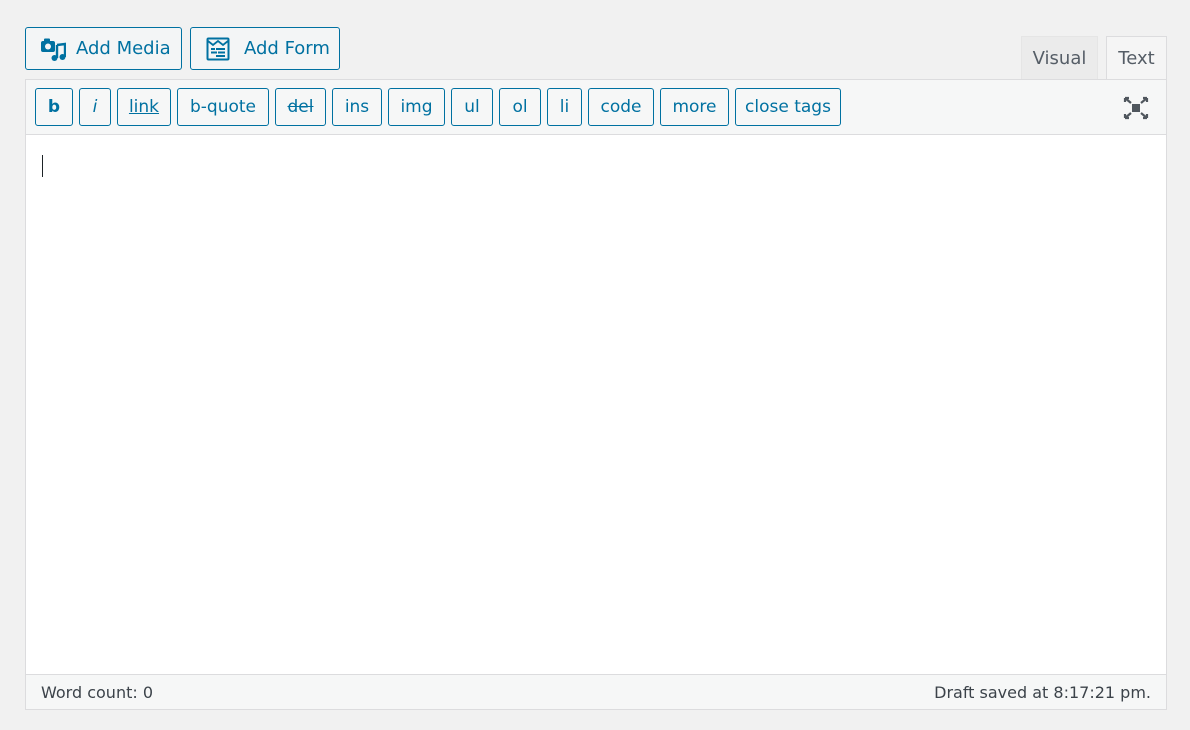 The height and width of the screenshot is (730, 1190). What do you see at coordinates (788, 107) in the screenshot?
I see `close-tags-button: close tags` at bounding box center [788, 107].